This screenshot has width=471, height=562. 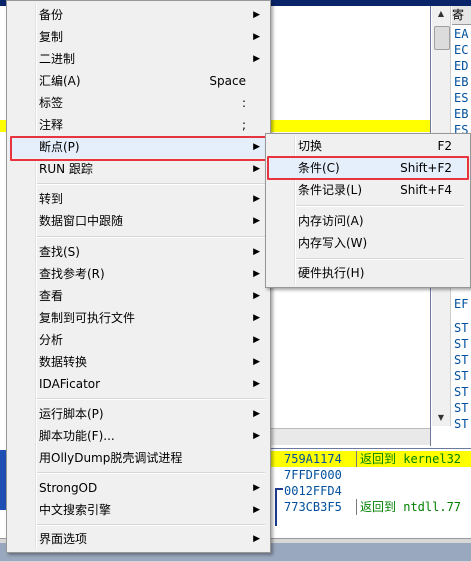 What do you see at coordinates (243, 125) in the screenshot?
I see `menu-item-shortcut: ;` at bounding box center [243, 125].